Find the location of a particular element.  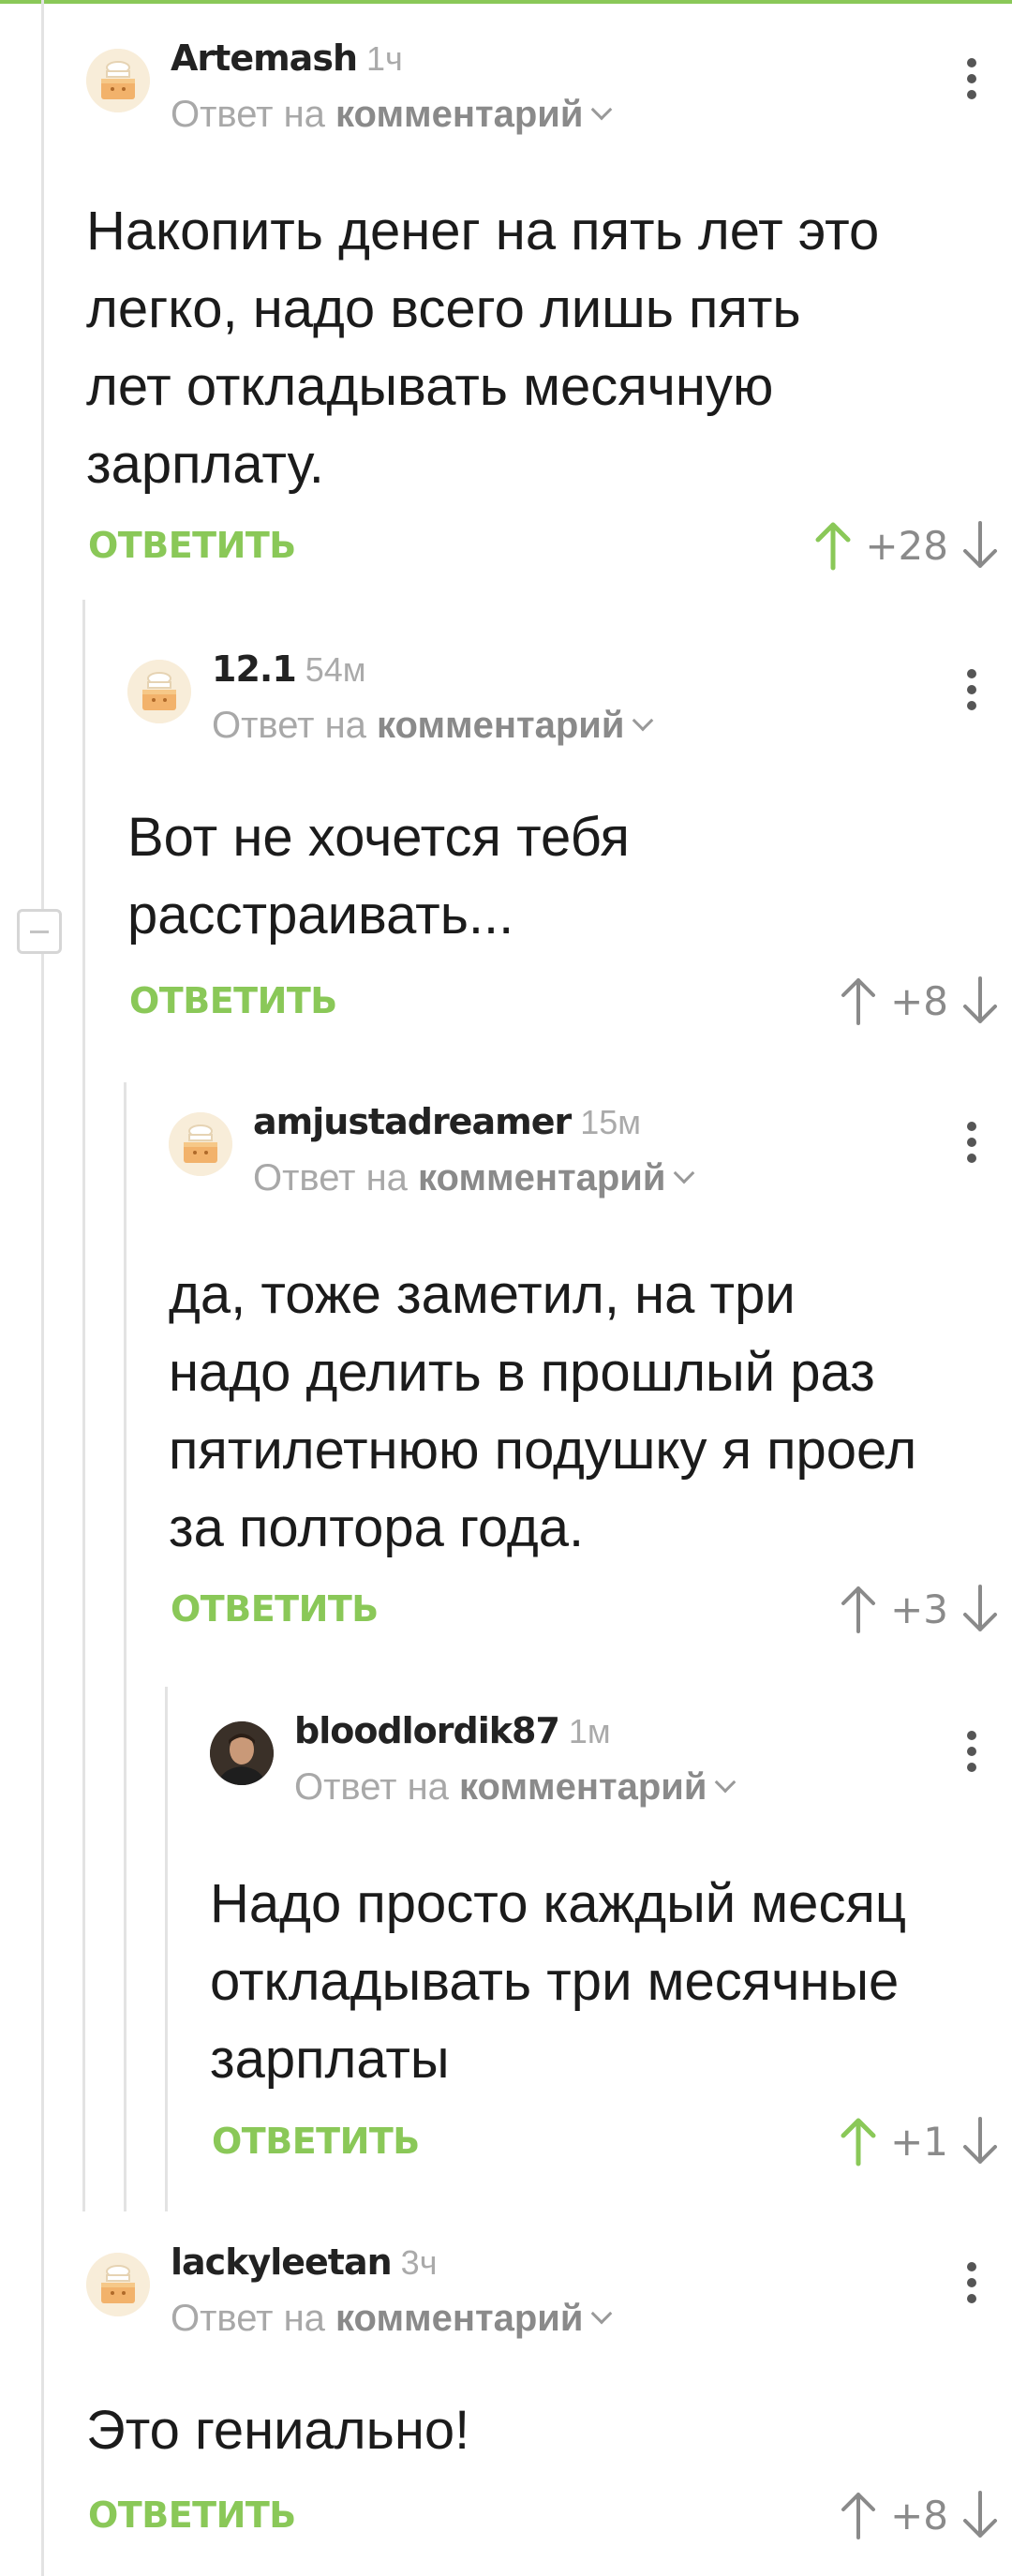

vote-controls: +1 is located at coordinates (919, 2141).